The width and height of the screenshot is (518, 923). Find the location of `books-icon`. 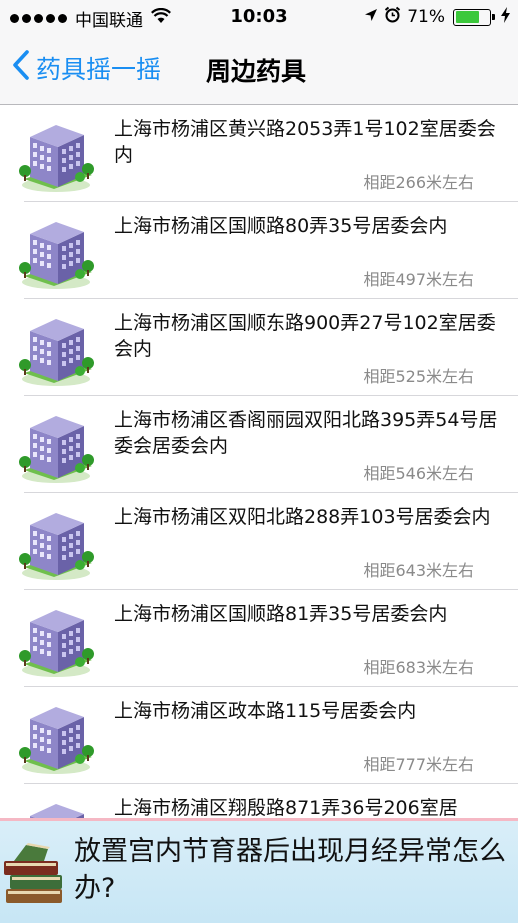

books-icon is located at coordinates (33, 873).